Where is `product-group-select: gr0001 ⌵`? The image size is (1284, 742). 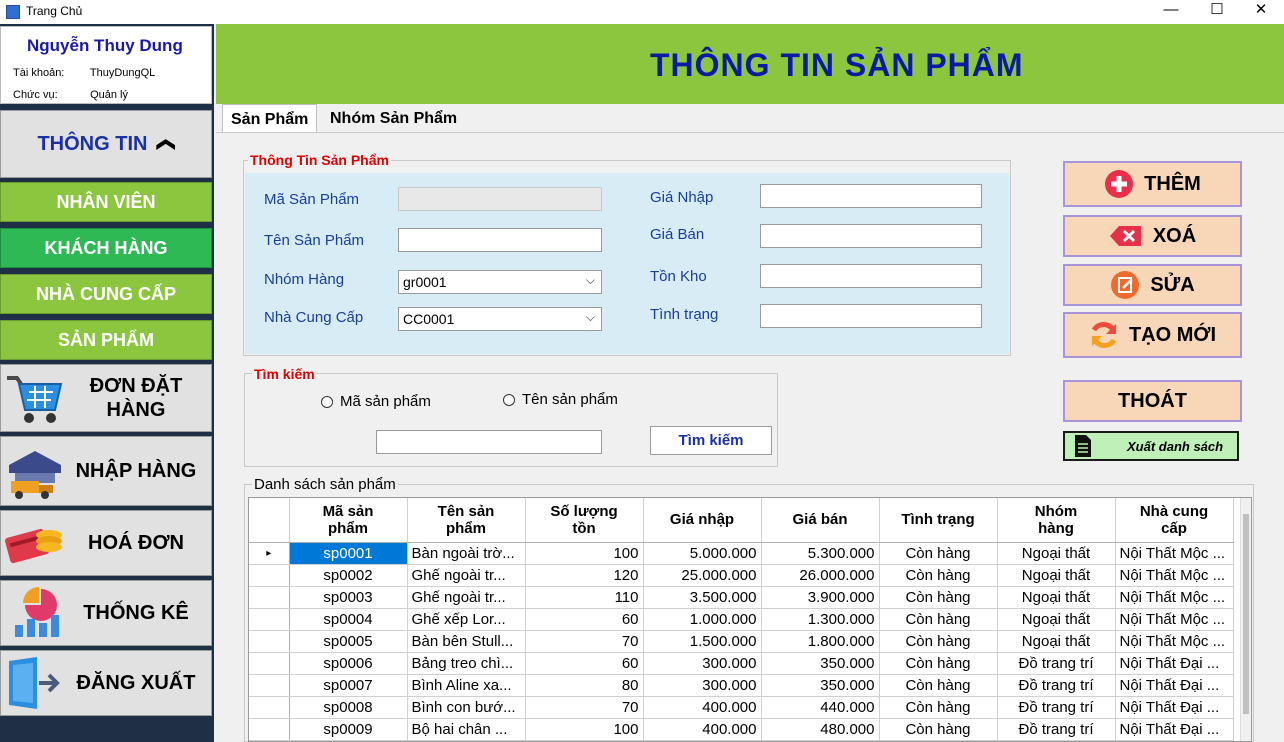 product-group-select: gr0001 ⌵ is located at coordinates (500, 282).